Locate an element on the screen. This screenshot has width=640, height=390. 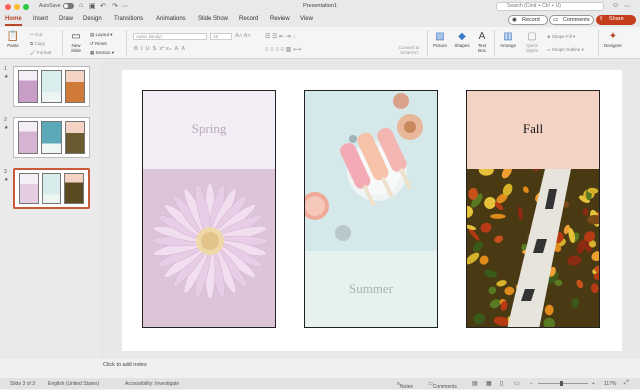
paste-button: 📋 Paste is located at coordinates (13, 39).